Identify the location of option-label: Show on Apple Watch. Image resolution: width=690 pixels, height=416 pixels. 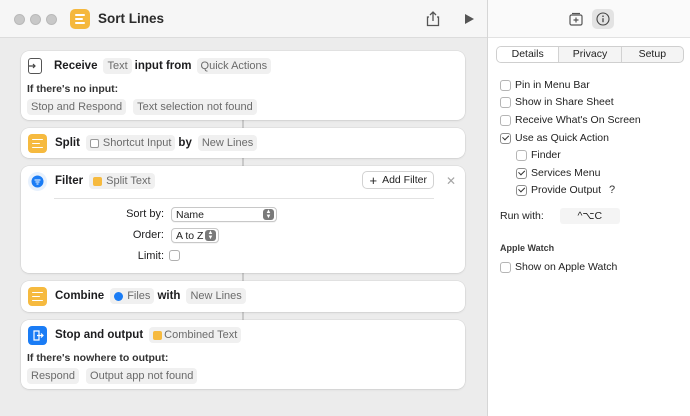
(566, 267).